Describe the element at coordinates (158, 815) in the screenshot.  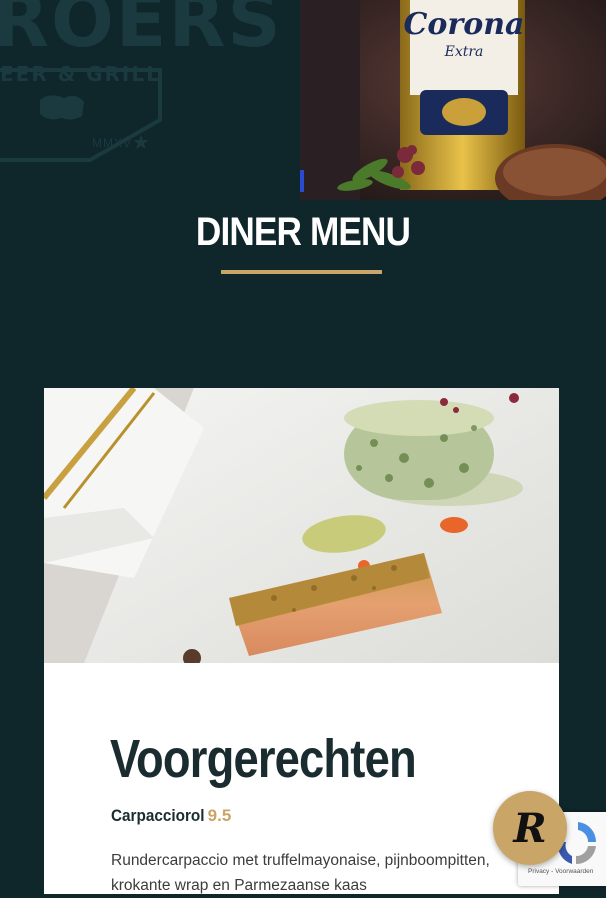
I see `dish-name: Carpacciorol` at that location.